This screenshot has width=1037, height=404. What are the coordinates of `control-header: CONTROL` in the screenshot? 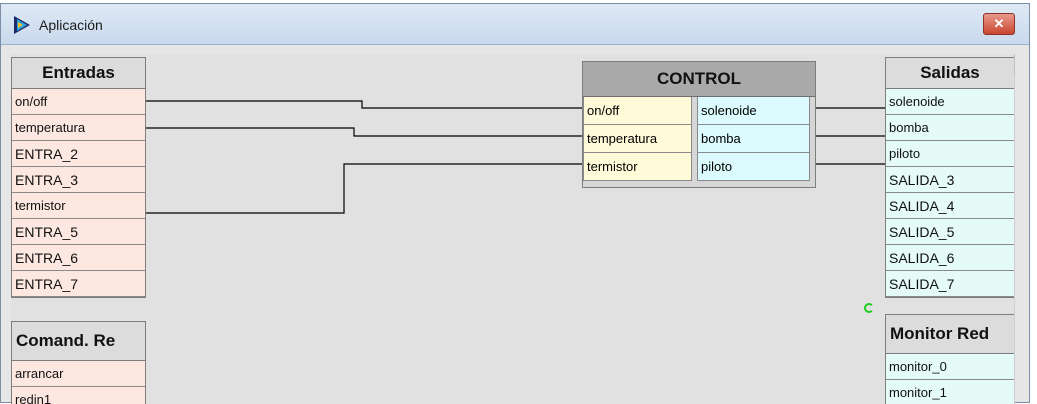 It's located at (699, 79).